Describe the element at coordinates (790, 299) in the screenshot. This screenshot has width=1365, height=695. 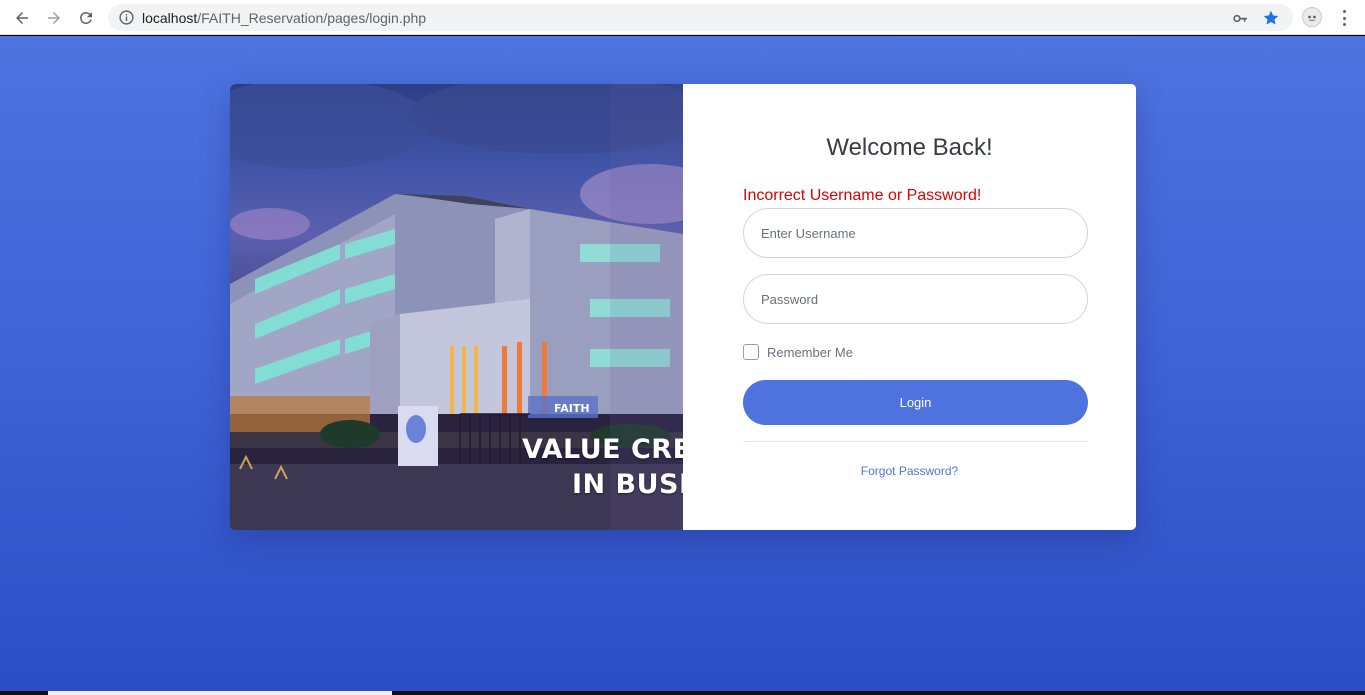
I see `password-placeholder: Password` at that location.